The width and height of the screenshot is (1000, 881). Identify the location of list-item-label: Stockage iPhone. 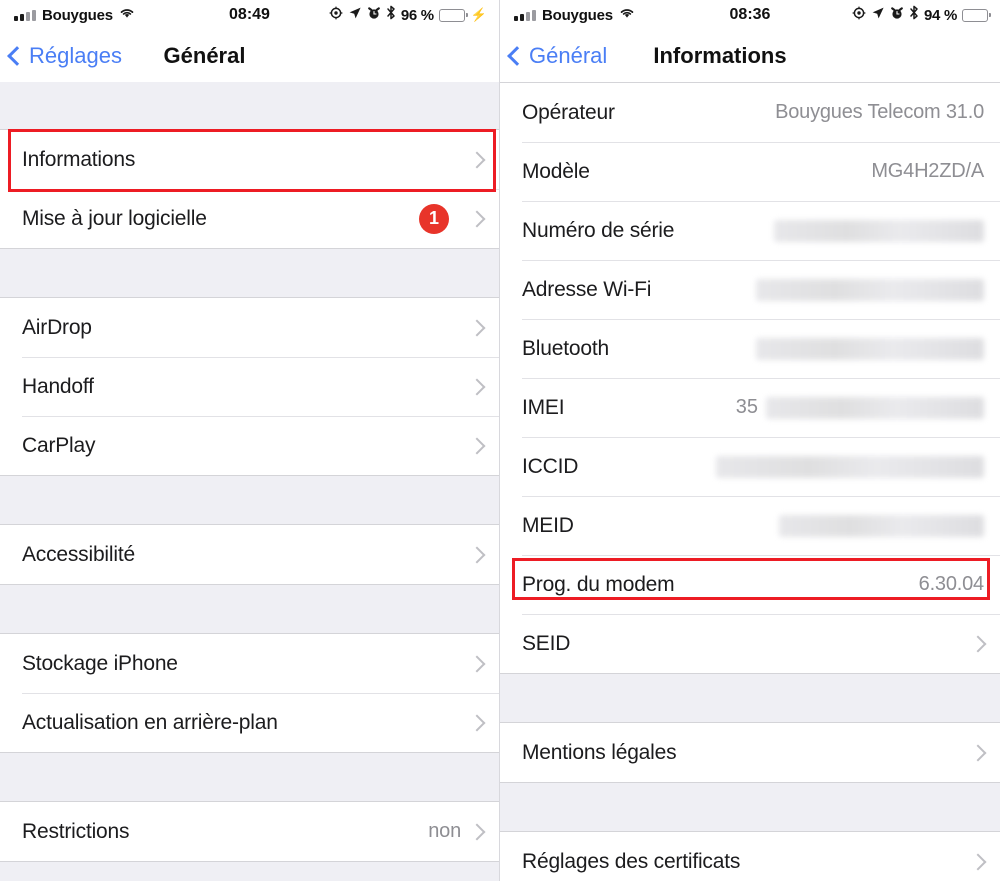
(100, 663).